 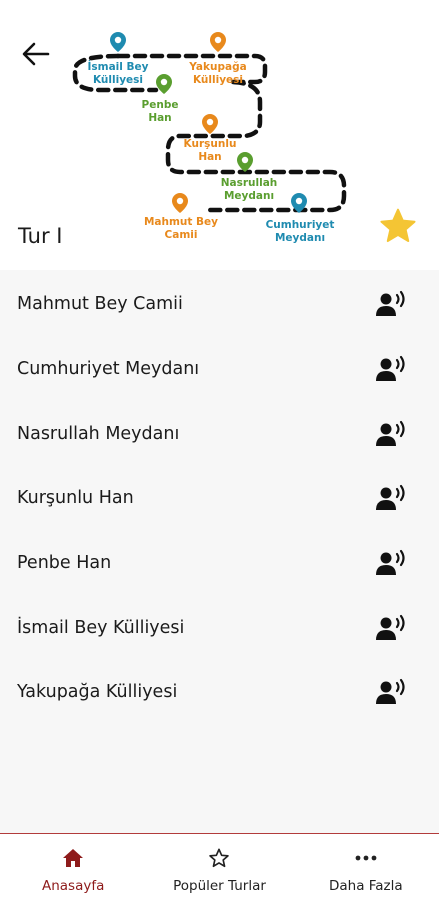 What do you see at coordinates (219, 886) in the screenshot?
I see `nav-label-popular-tours: Popüler Turlar` at bounding box center [219, 886].